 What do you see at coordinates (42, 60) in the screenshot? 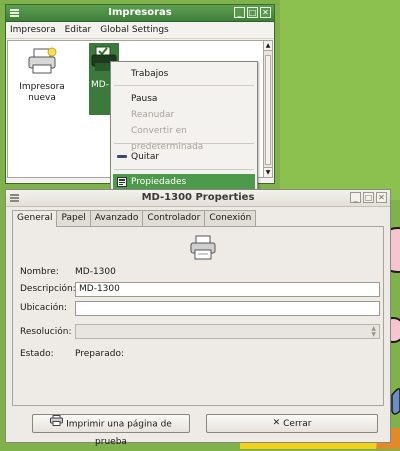
I see `new-printer-icon` at bounding box center [42, 60].